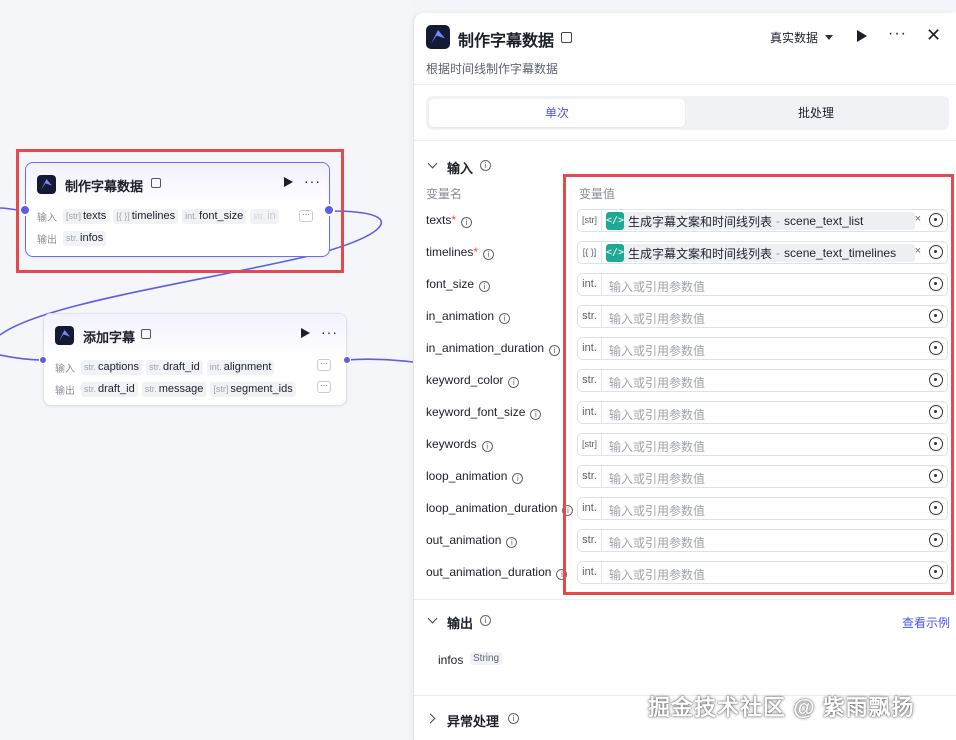 Image resolution: width=956 pixels, height=740 pixels. I want to click on chevron-down-icon, so click(829, 37).